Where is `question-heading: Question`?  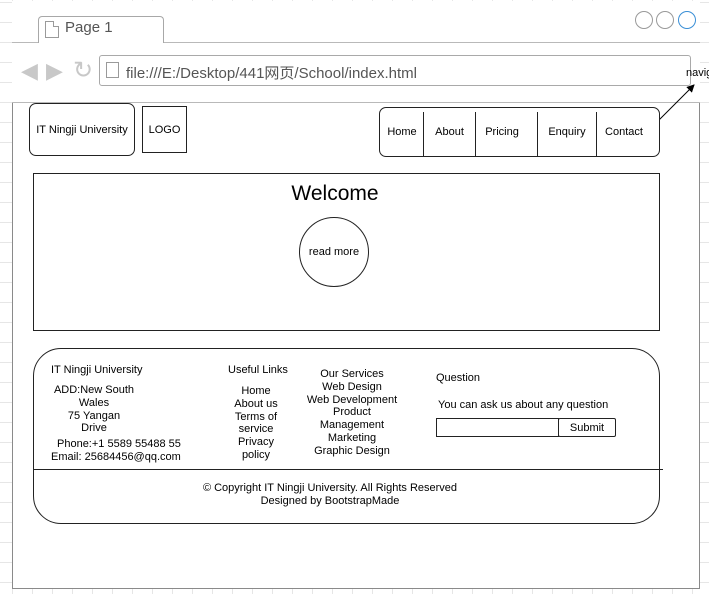 question-heading: Question is located at coordinates (458, 378).